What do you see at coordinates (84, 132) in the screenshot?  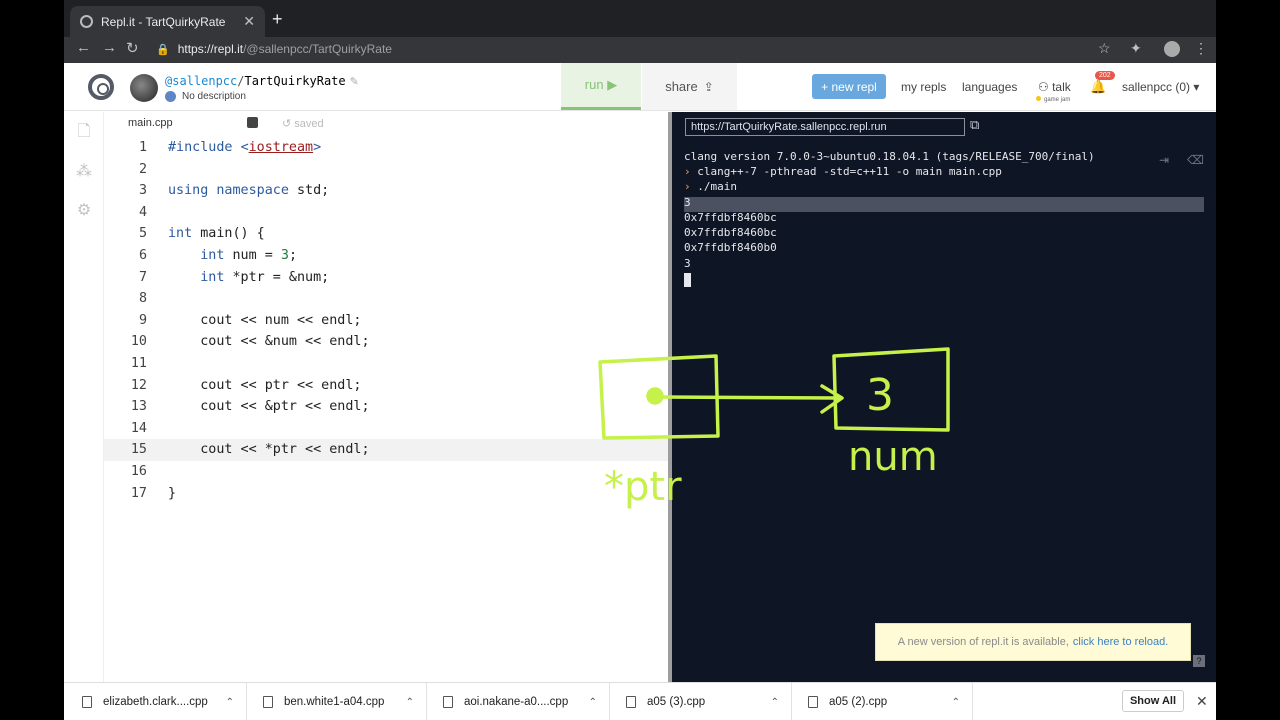 I see `files-icon: 🗋` at bounding box center [84, 132].